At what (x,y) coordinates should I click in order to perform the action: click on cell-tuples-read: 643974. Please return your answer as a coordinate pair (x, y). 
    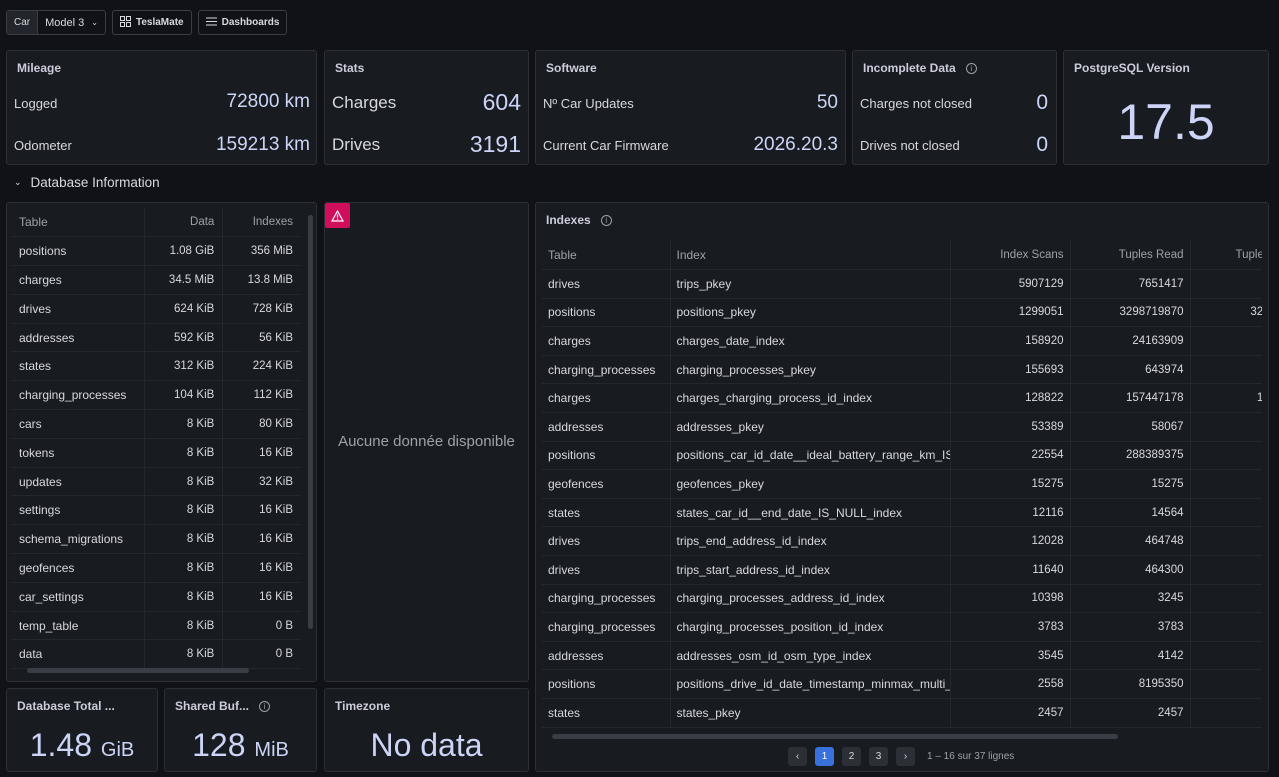
    Looking at the image, I should click on (1130, 370).